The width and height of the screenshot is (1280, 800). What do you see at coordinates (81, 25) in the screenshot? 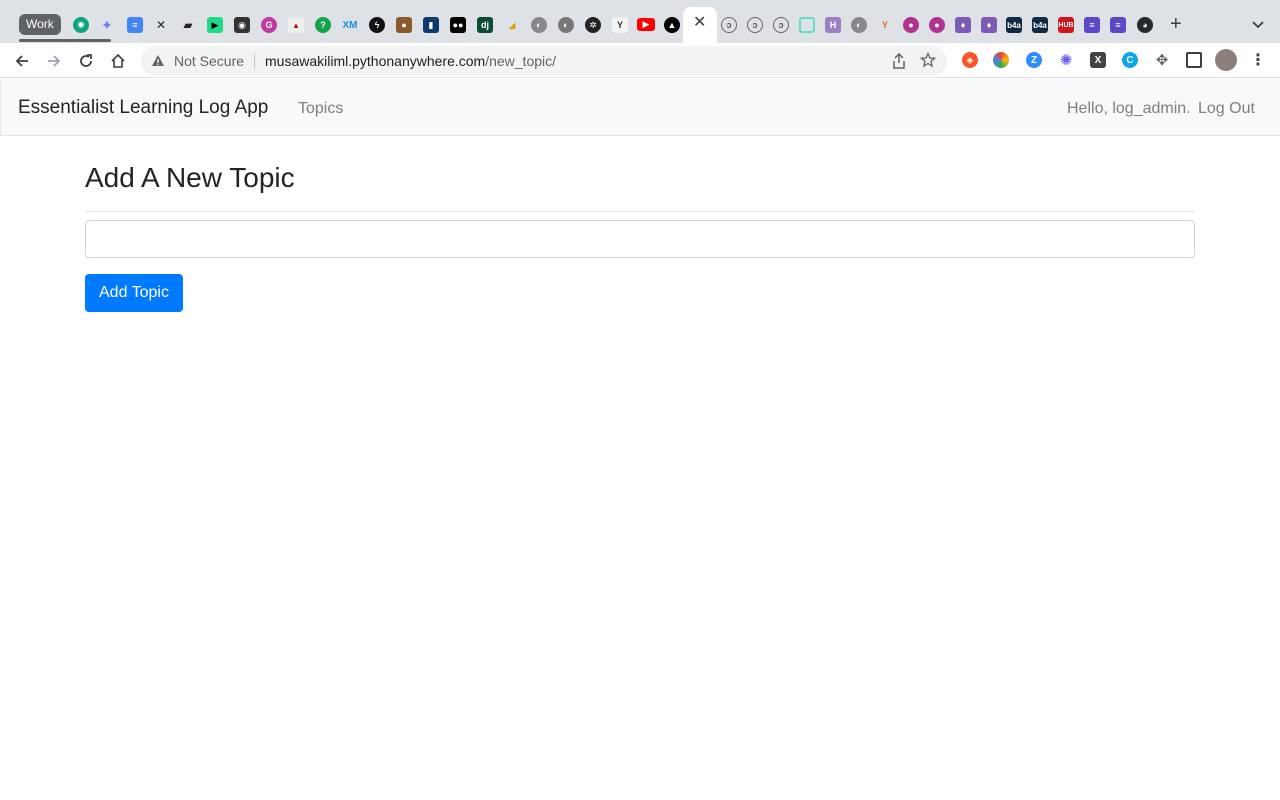
I see `chatgpt-icon: ✺` at bounding box center [81, 25].